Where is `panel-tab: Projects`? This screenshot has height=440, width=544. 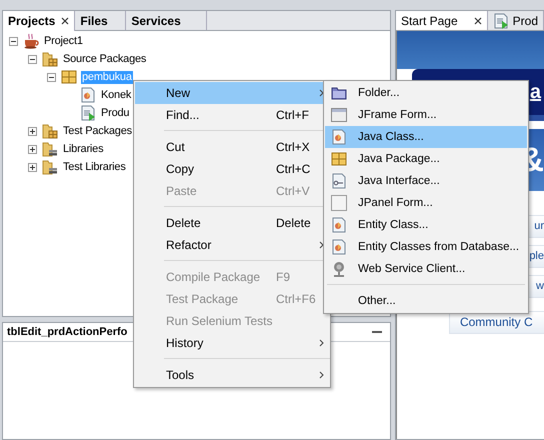 panel-tab: Projects is located at coordinates (39, 21).